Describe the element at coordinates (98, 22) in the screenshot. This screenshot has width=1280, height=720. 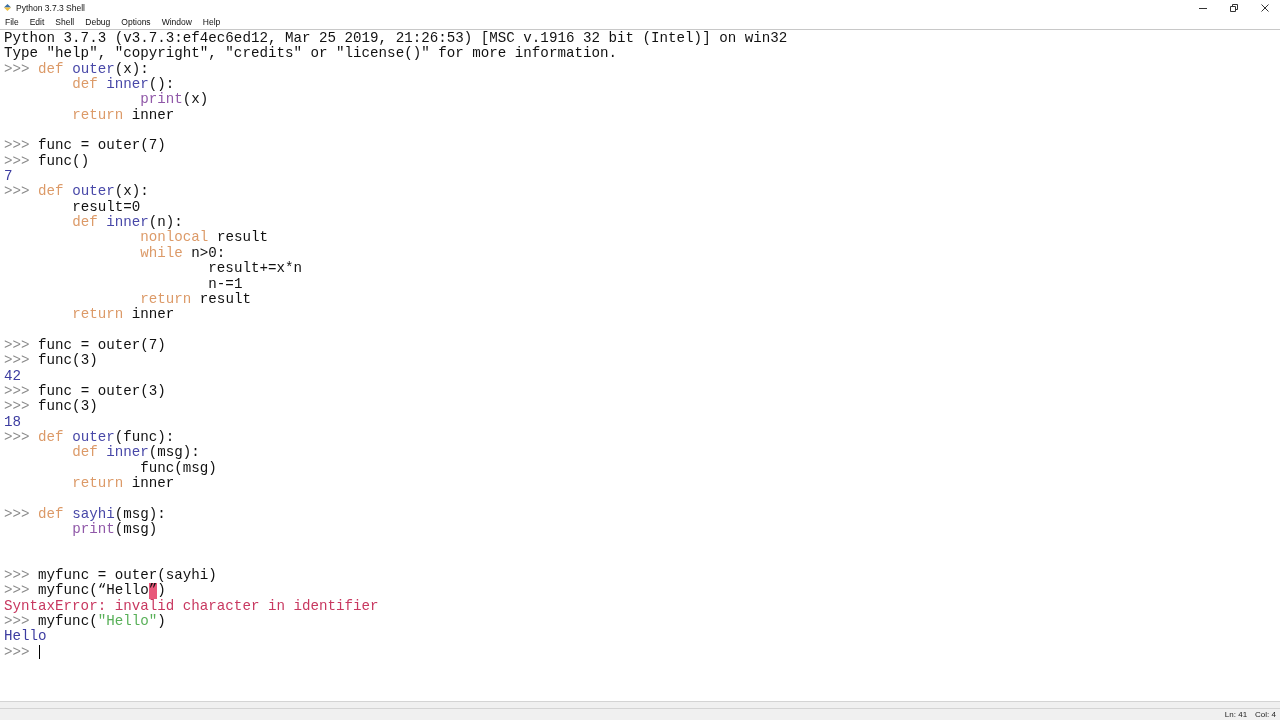
I see `menu-item: Debug` at that location.